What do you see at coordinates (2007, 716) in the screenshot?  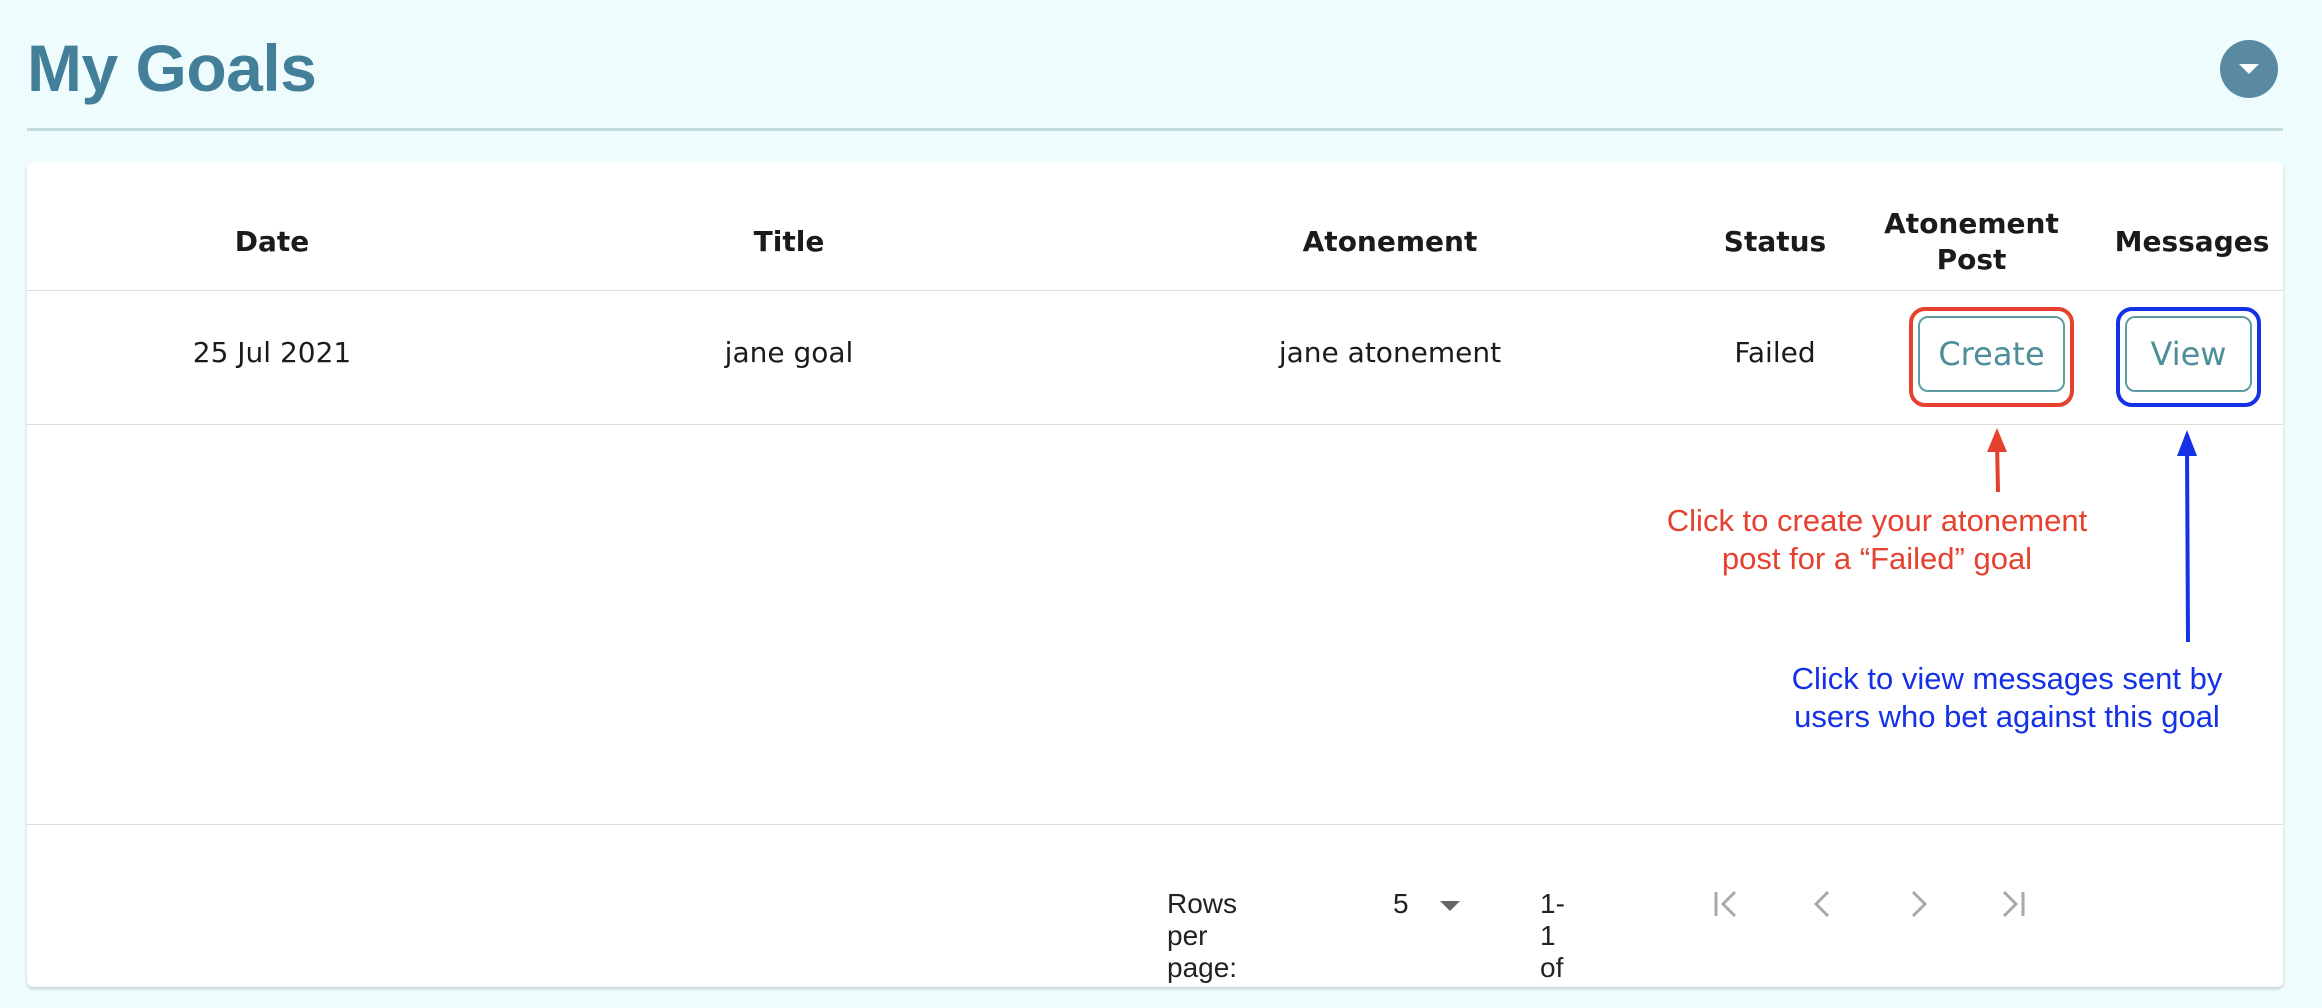 I see `view-annotation-line2: users who bet against this goal` at bounding box center [2007, 716].